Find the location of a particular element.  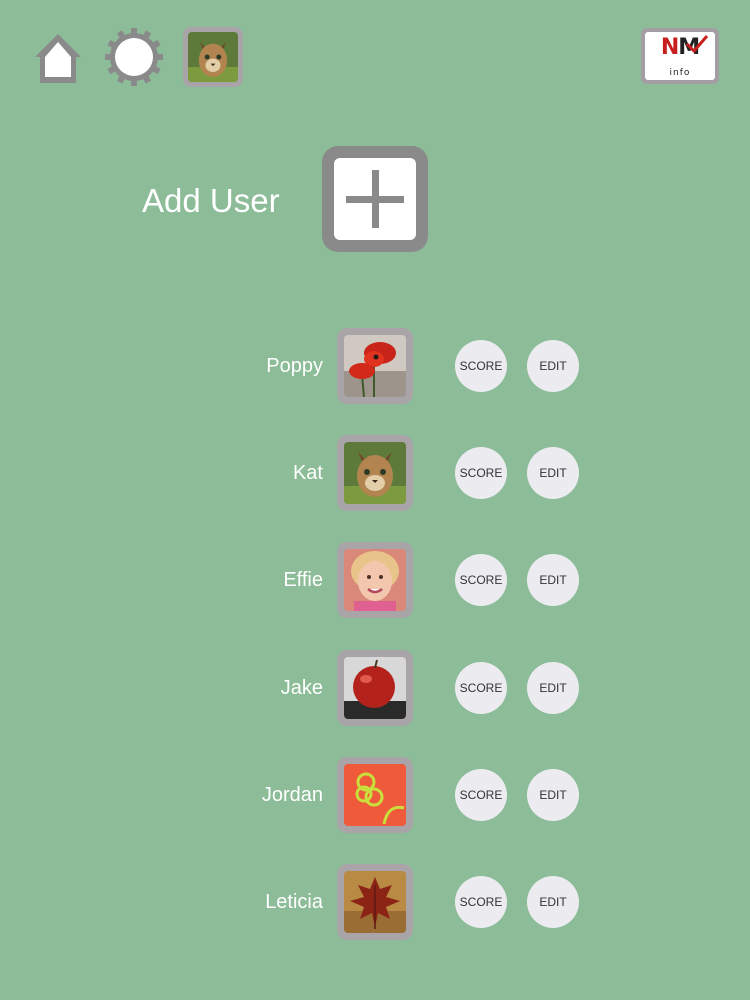

add-user-button is located at coordinates (375, 199).